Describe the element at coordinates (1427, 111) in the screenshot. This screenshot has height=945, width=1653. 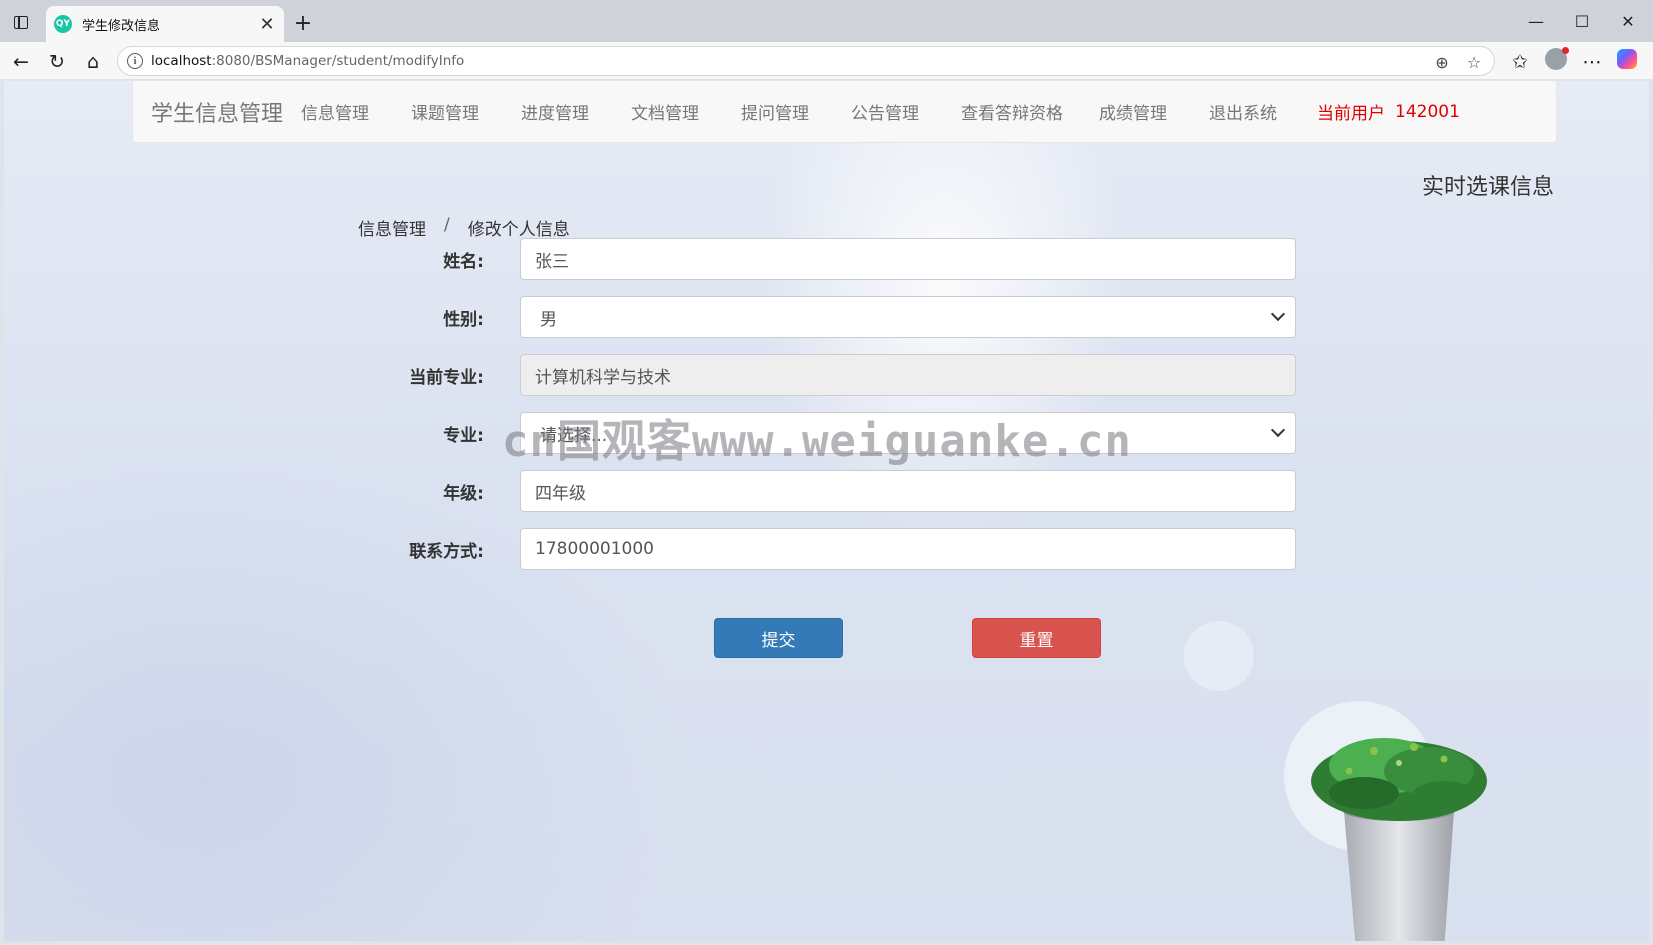
I see `current-user-id: 142001` at that location.